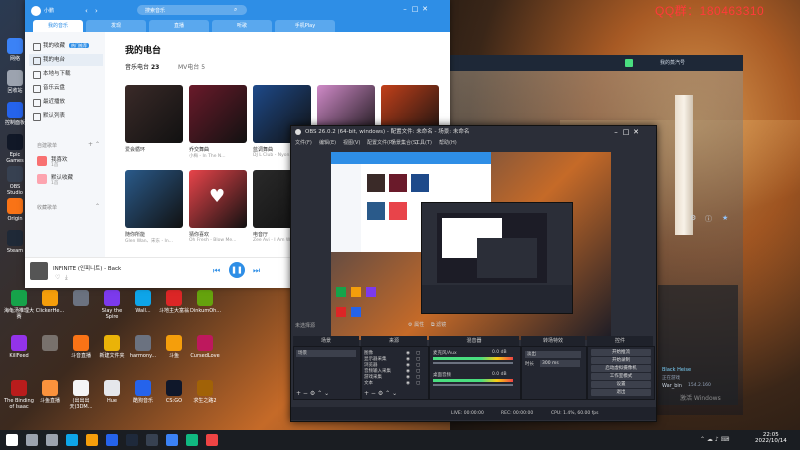 This screenshot has width=800, height=450. Describe the element at coordinates (303, 143) in the screenshot. I see `obs-menu-item: 文件(F)` at that location.